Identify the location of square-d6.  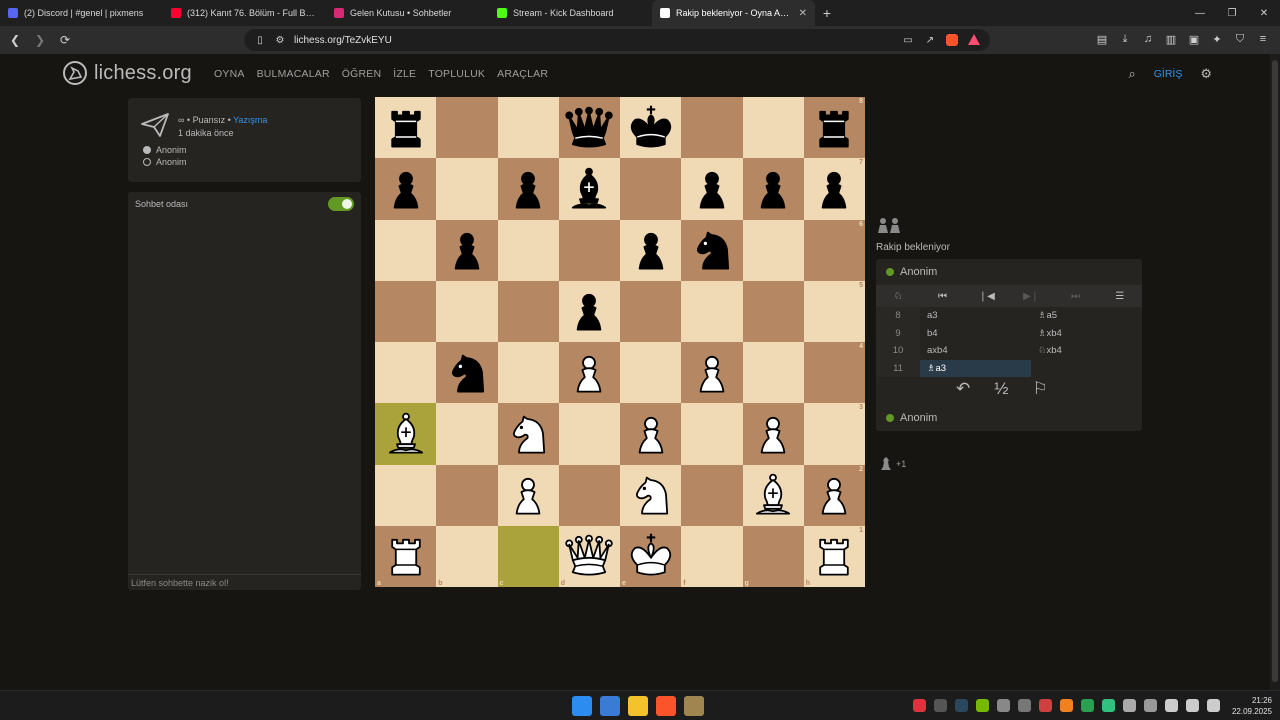
(589, 250).